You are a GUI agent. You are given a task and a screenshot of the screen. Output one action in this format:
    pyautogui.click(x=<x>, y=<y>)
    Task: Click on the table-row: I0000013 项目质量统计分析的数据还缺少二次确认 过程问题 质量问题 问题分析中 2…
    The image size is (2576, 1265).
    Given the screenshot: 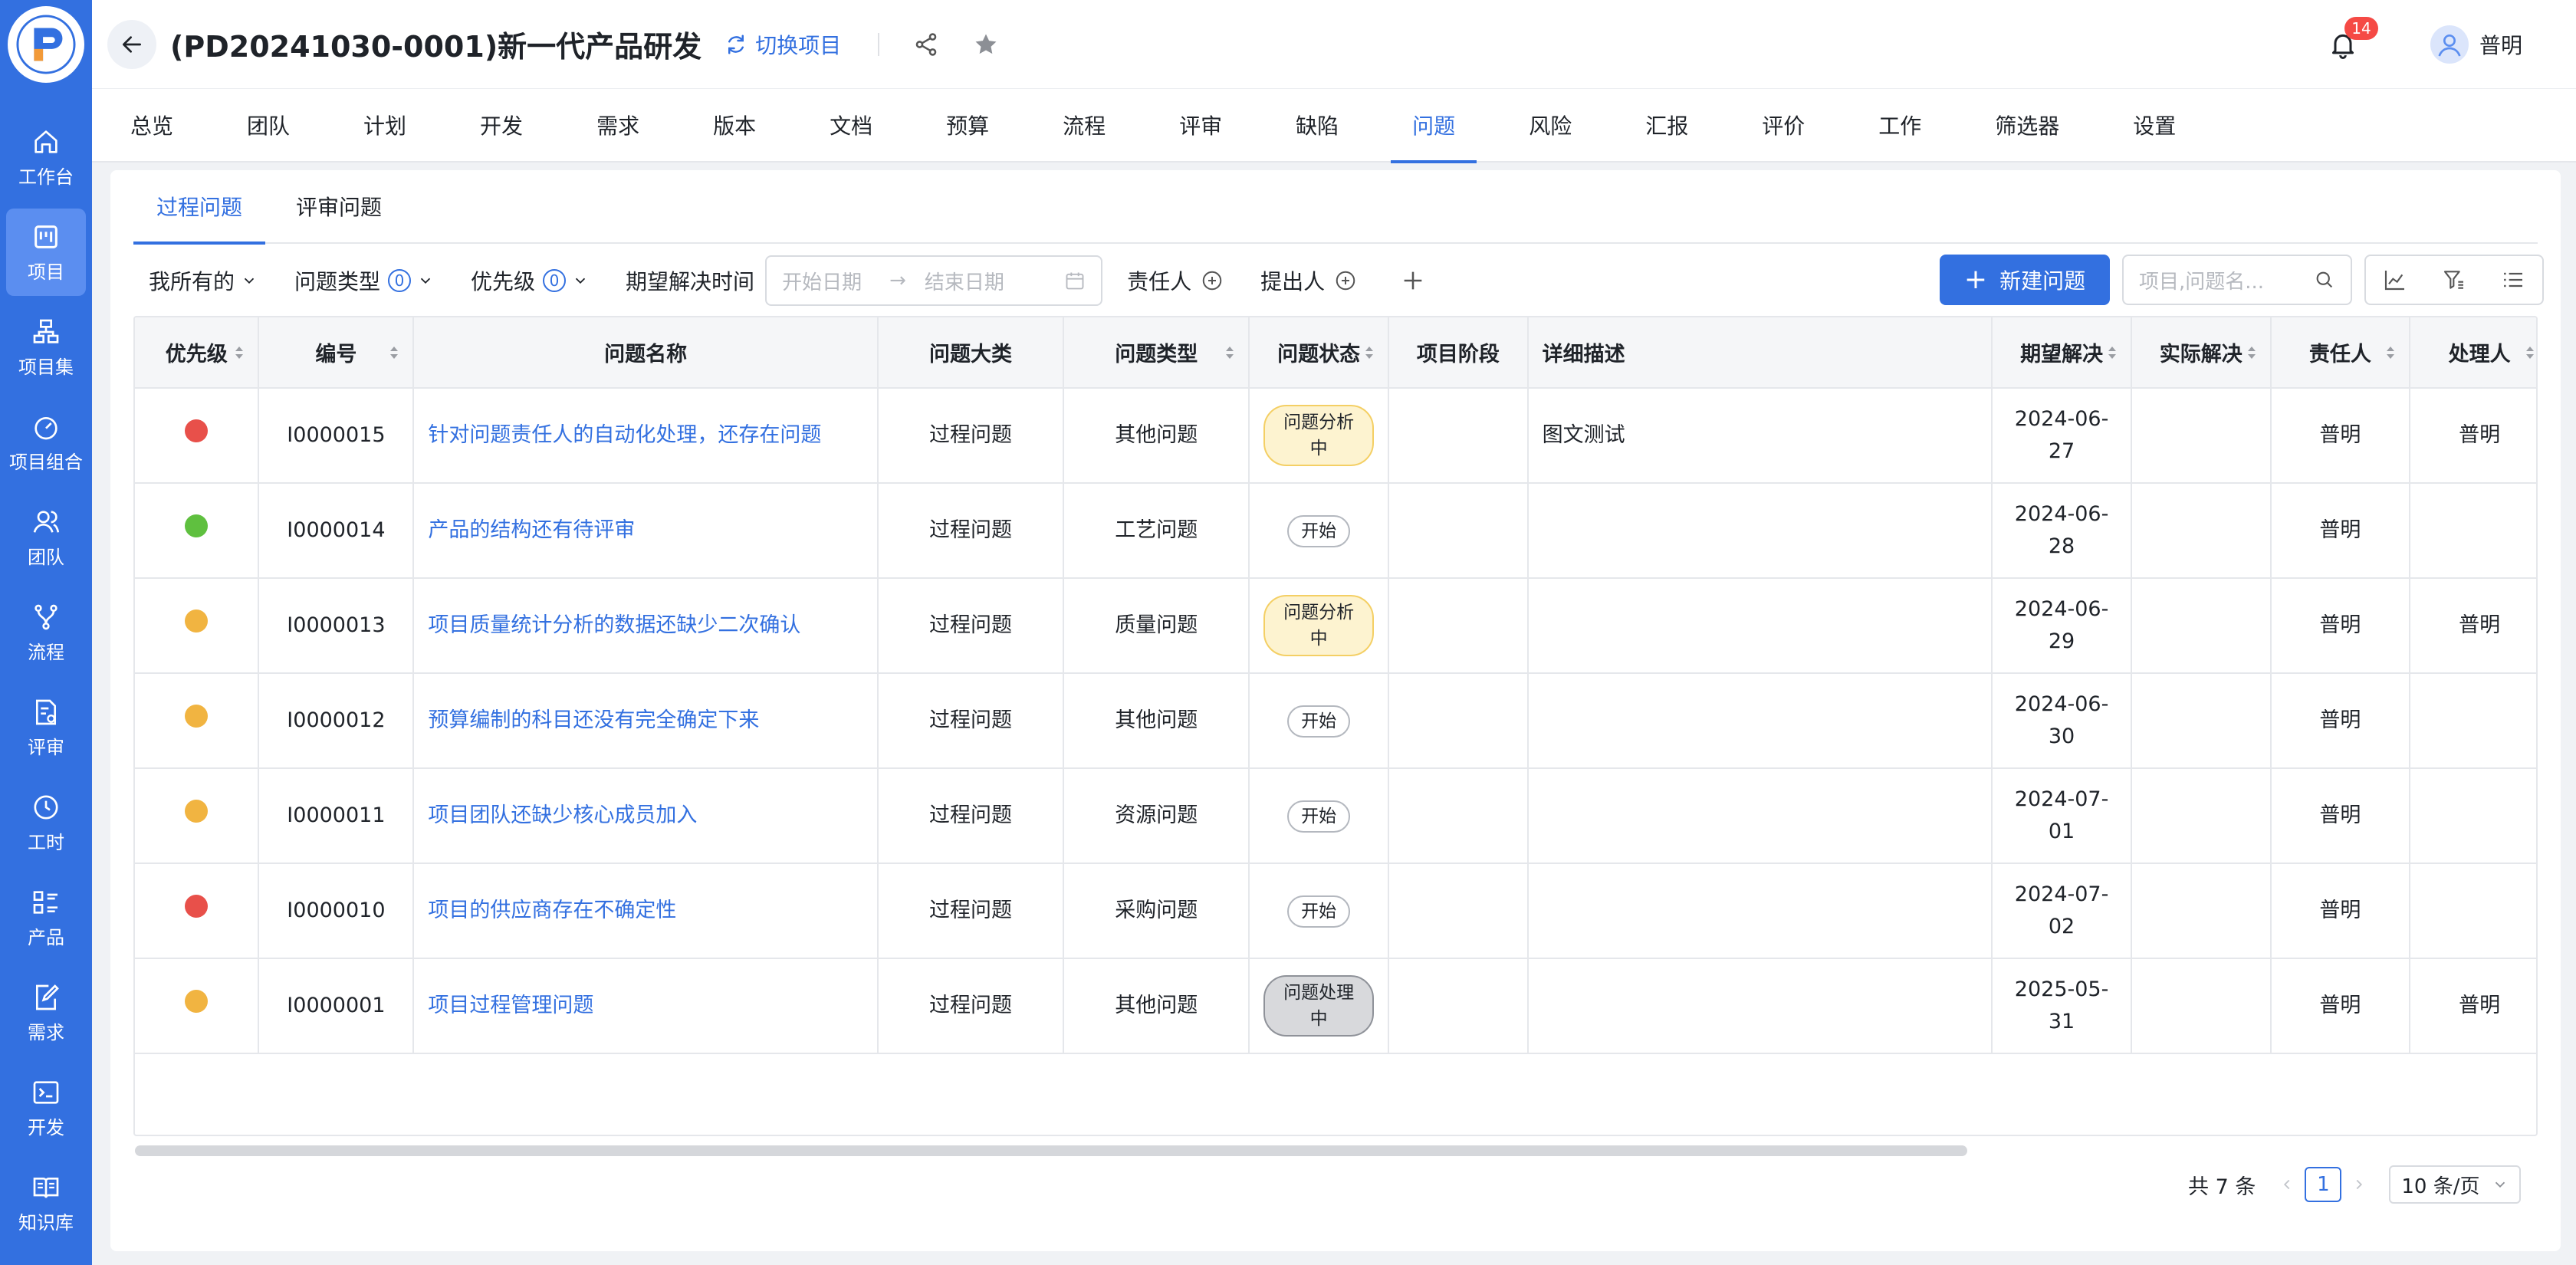 What is the action you would take?
    pyautogui.click(x=1336, y=626)
    